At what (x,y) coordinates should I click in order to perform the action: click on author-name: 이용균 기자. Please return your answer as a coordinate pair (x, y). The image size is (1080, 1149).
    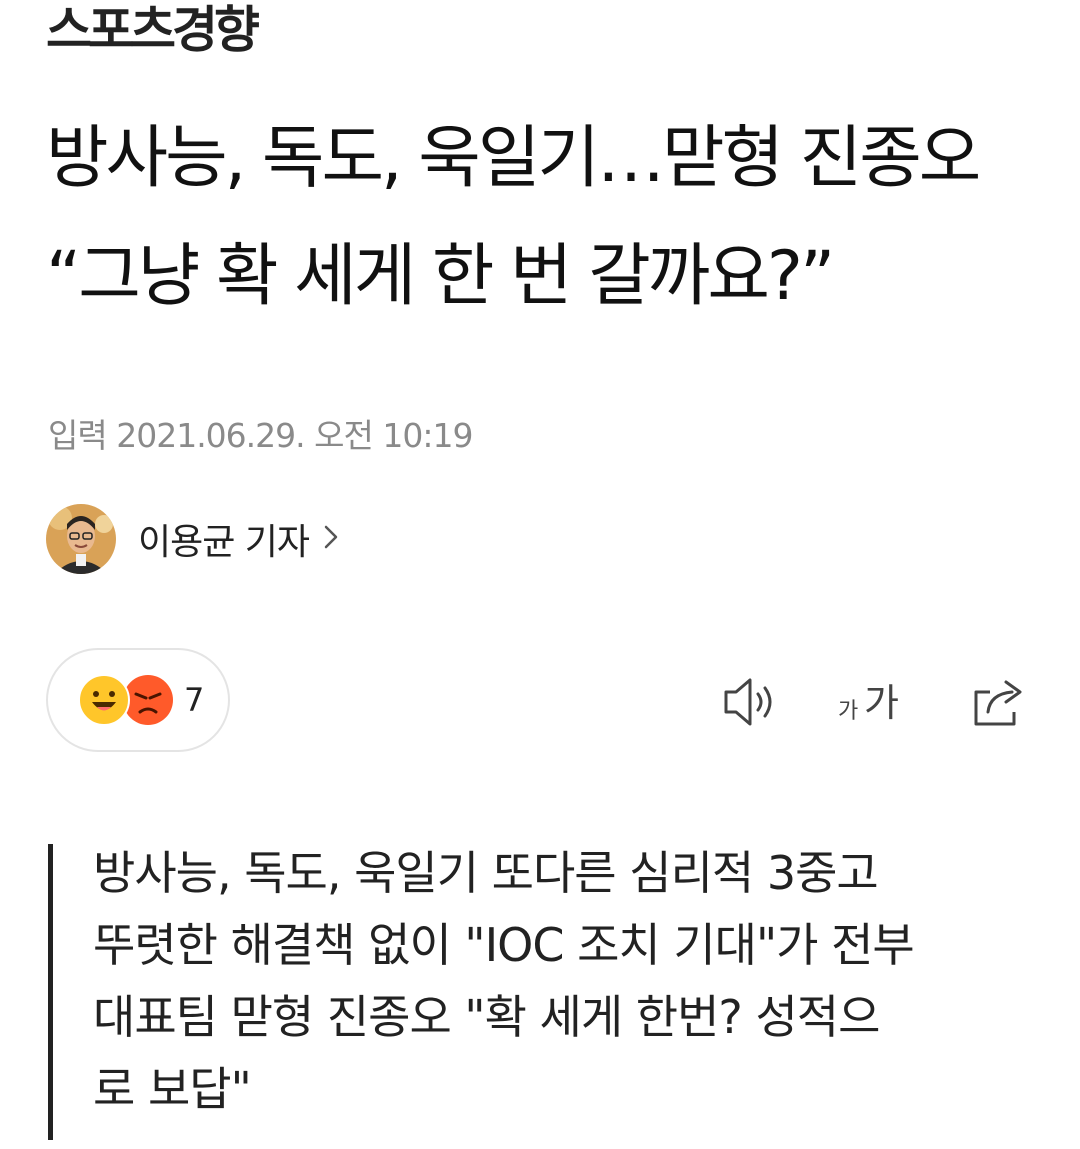
    Looking at the image, I should click on (224, 539).